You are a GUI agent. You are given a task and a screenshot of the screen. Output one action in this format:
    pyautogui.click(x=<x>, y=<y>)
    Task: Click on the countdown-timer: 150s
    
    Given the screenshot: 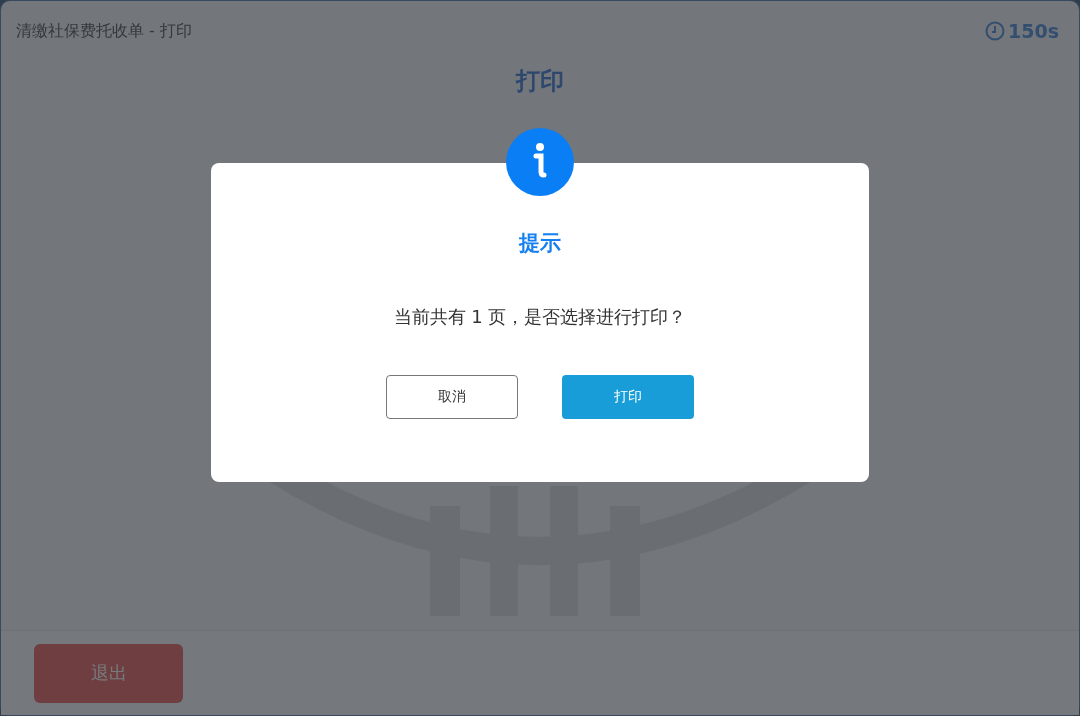 What is the action you would take?
    pyautogui.click(x=1033, y=31)
    